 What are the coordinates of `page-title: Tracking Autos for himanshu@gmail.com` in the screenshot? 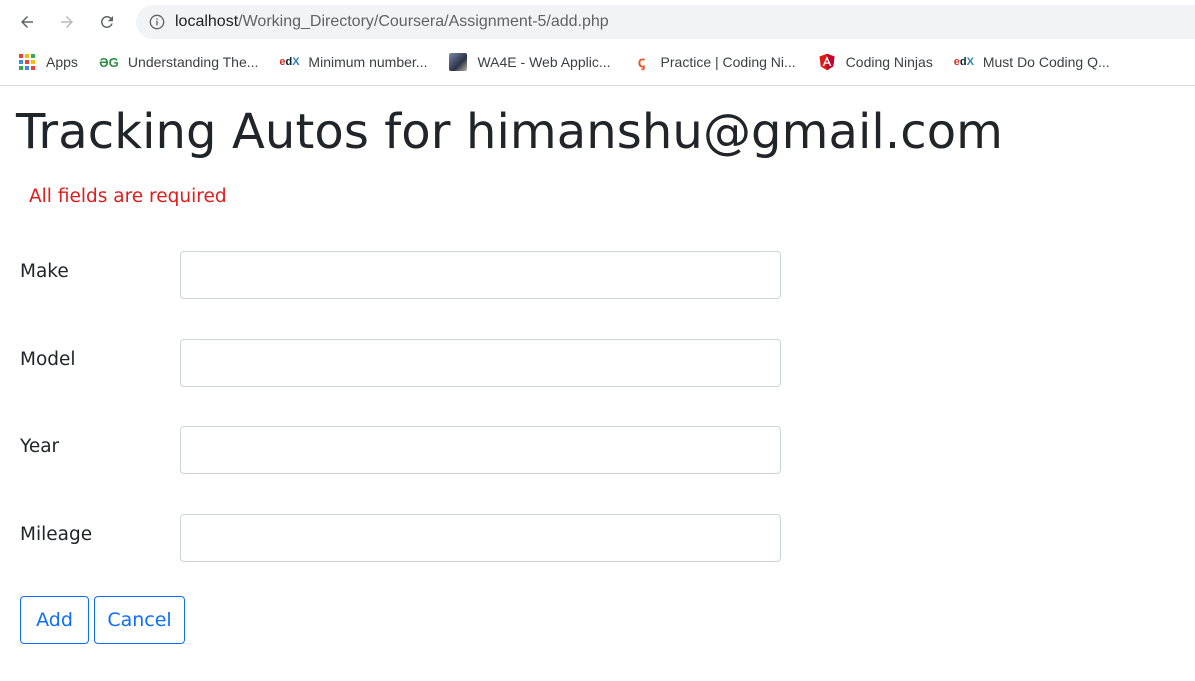 It's located at (510, 132).